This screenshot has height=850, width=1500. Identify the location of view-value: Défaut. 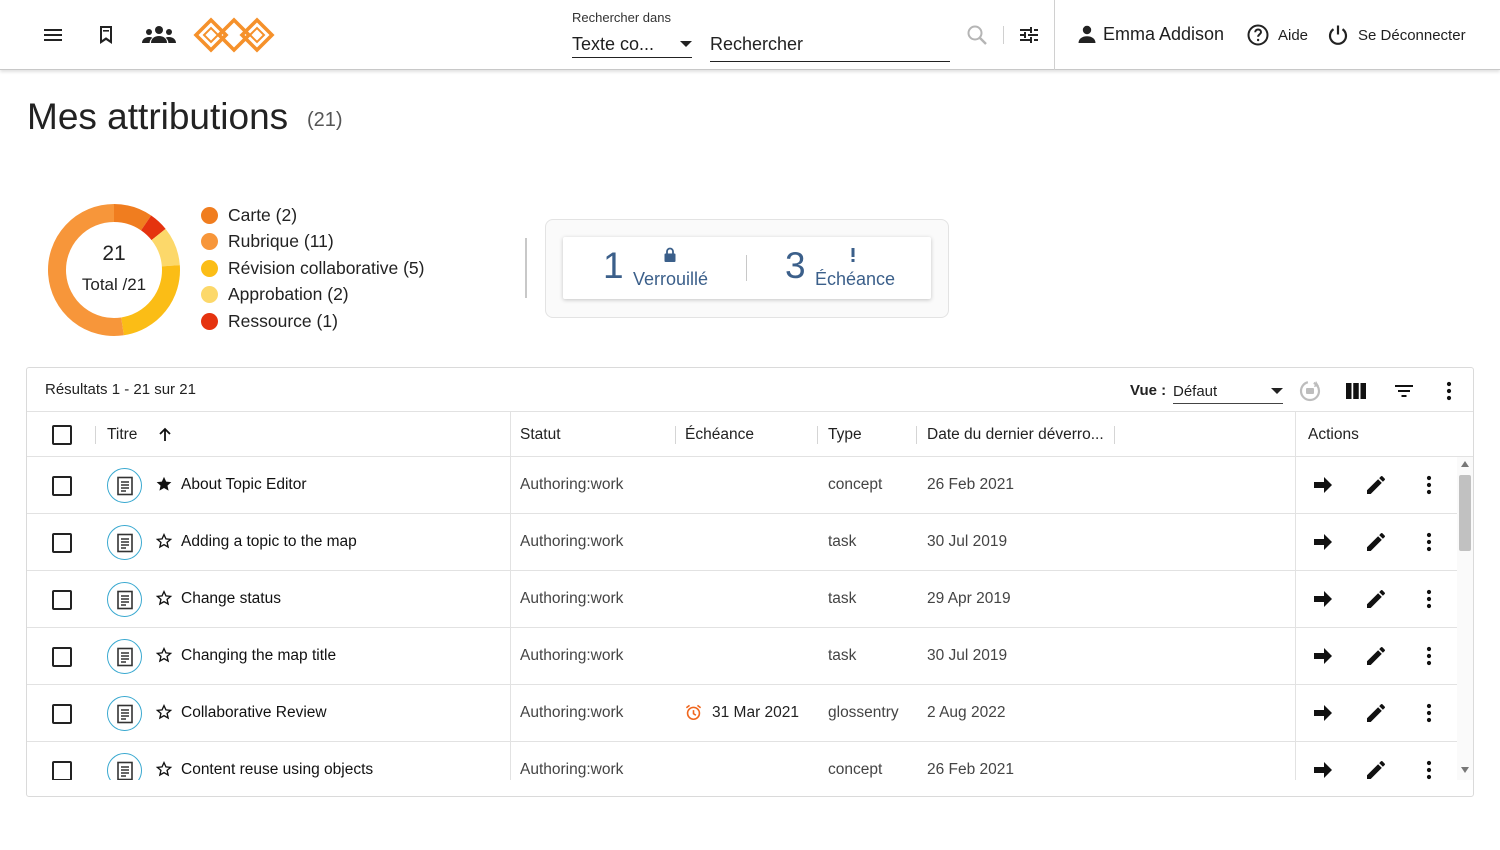
(1195, 391).